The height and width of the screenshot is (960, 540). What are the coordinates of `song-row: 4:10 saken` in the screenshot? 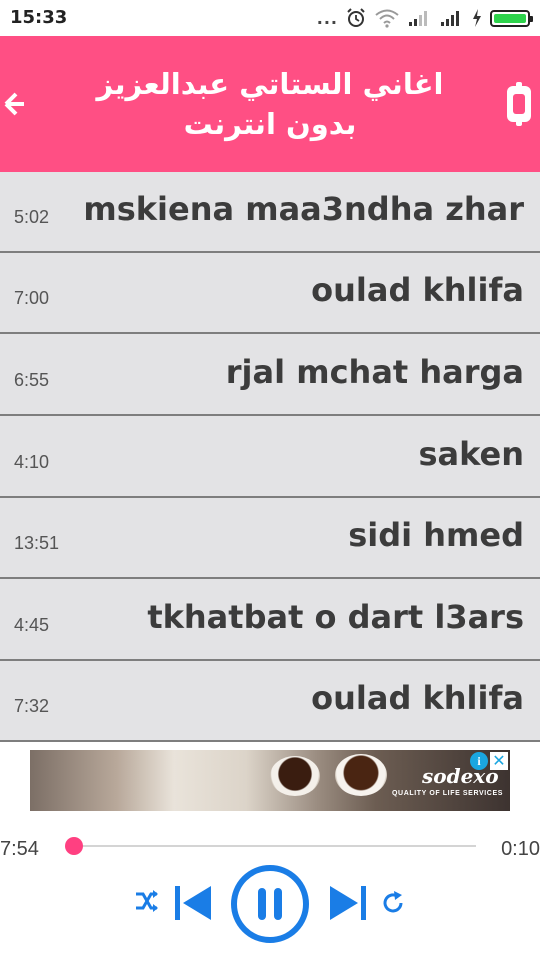 It's located at (270, 457).